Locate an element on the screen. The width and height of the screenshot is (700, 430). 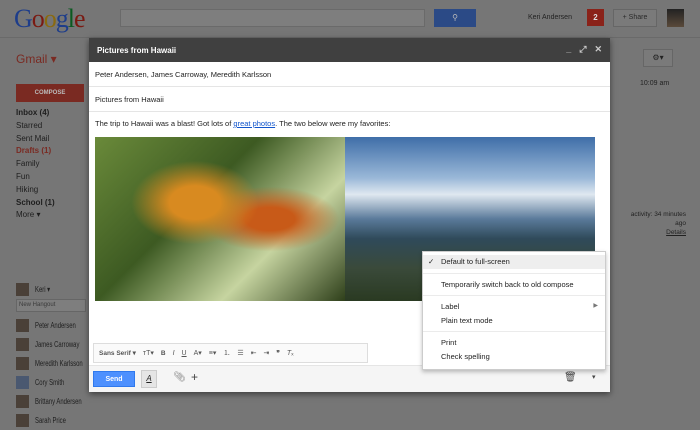
text-color-icon: A▾ is located at coordinates (198, 353).